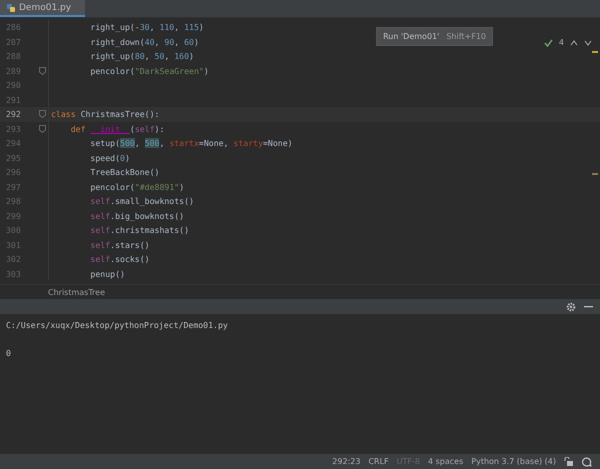  Describe the element at coordinates (107, 273) in the screenshot. I see `code-line: penup()` at that location.